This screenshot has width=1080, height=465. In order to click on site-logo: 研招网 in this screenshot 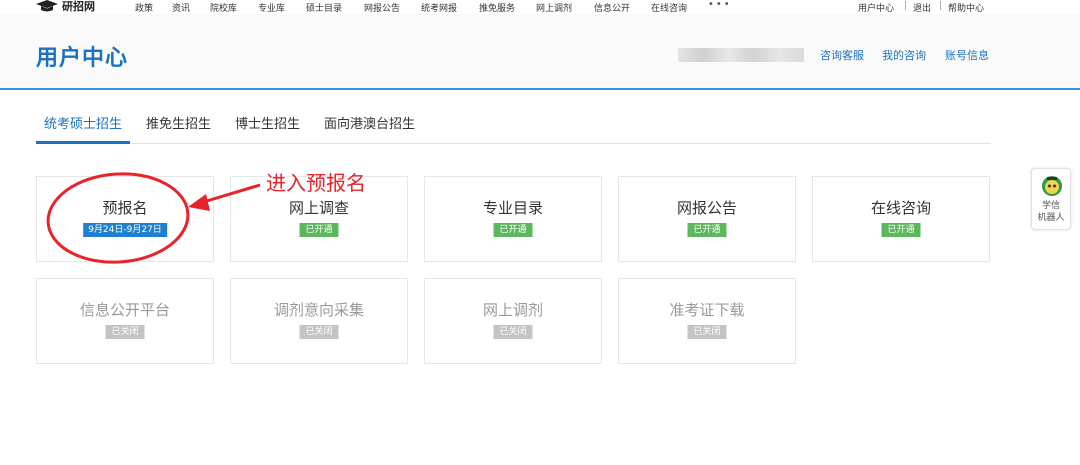, I will do `click(65, 6)`.